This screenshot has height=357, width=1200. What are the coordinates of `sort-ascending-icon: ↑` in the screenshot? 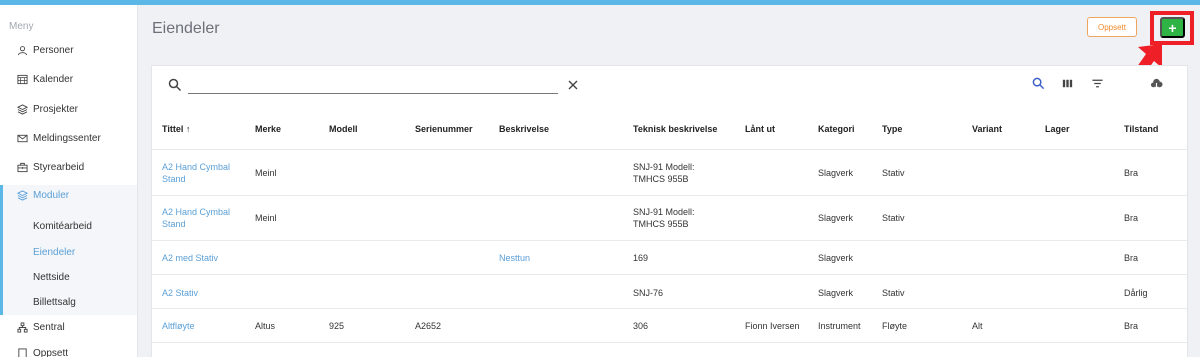 It's located at (188, 129).